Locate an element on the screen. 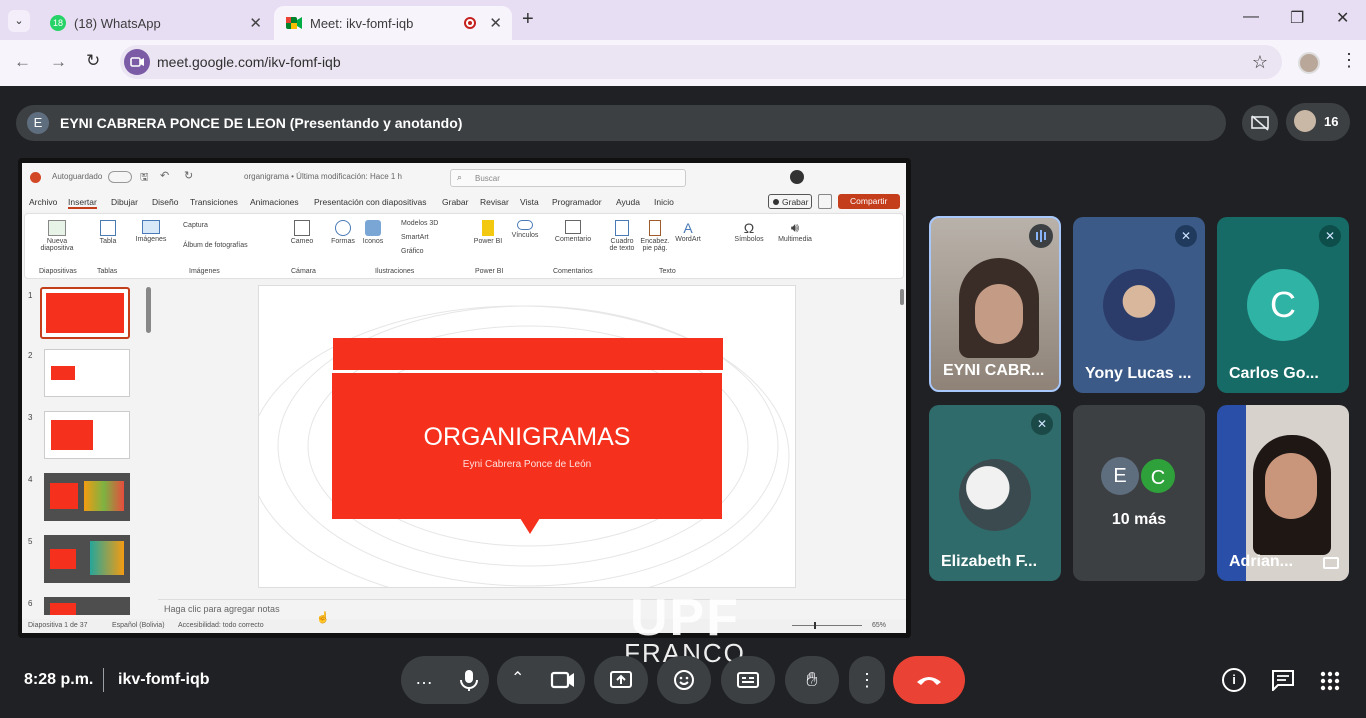  ribbon-group-camara: Cámara is located at coordinates (303, 271).